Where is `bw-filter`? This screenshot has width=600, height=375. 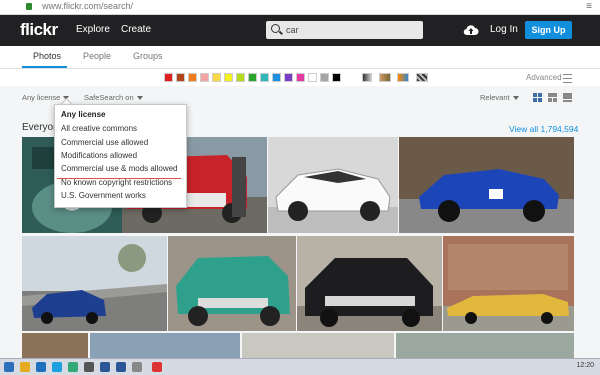 bw-filter is located at coordinates (367, 77).